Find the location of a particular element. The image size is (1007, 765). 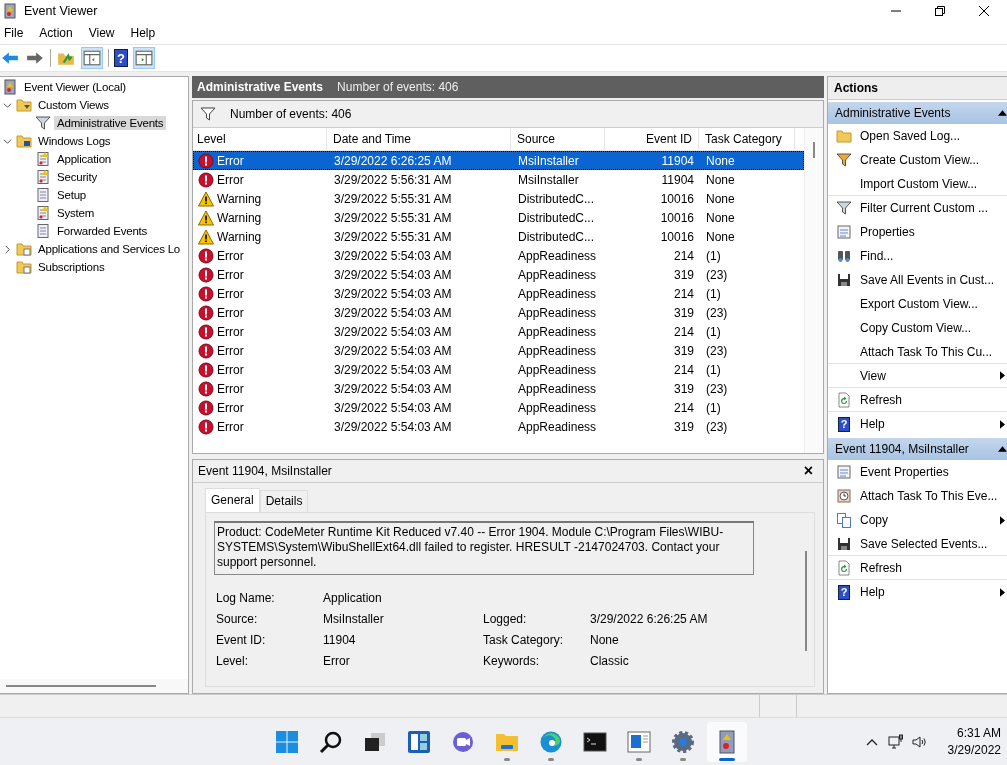

field-label: Source: is located at coordinates (237, 618).